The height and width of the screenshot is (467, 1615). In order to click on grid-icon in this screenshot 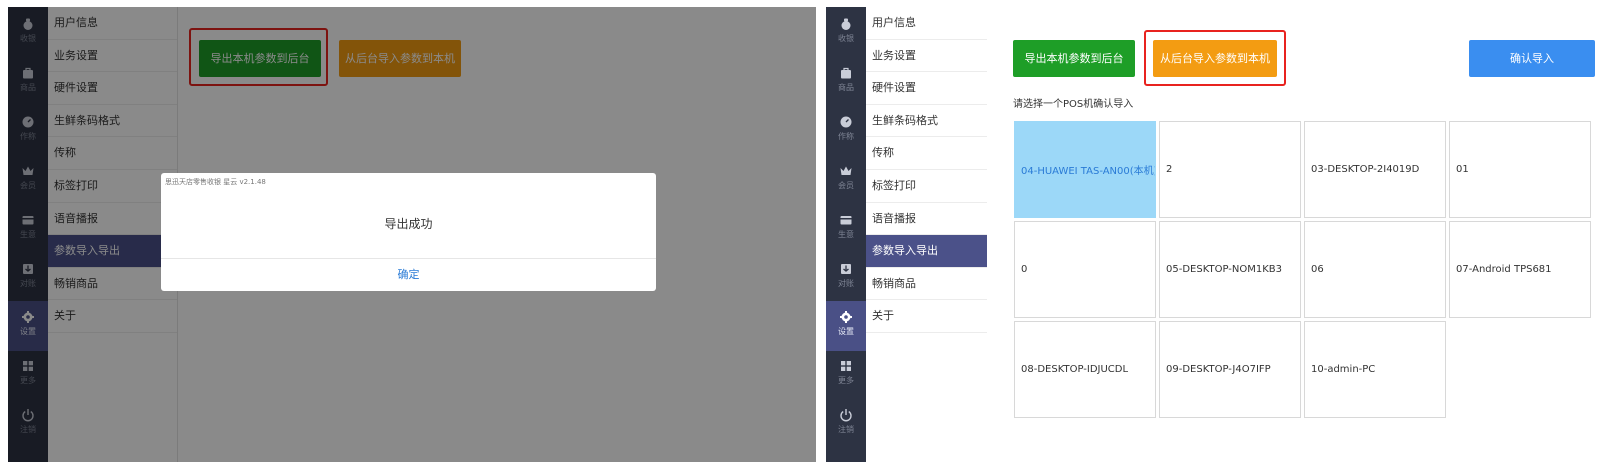, I will do `click(846, 365)`.